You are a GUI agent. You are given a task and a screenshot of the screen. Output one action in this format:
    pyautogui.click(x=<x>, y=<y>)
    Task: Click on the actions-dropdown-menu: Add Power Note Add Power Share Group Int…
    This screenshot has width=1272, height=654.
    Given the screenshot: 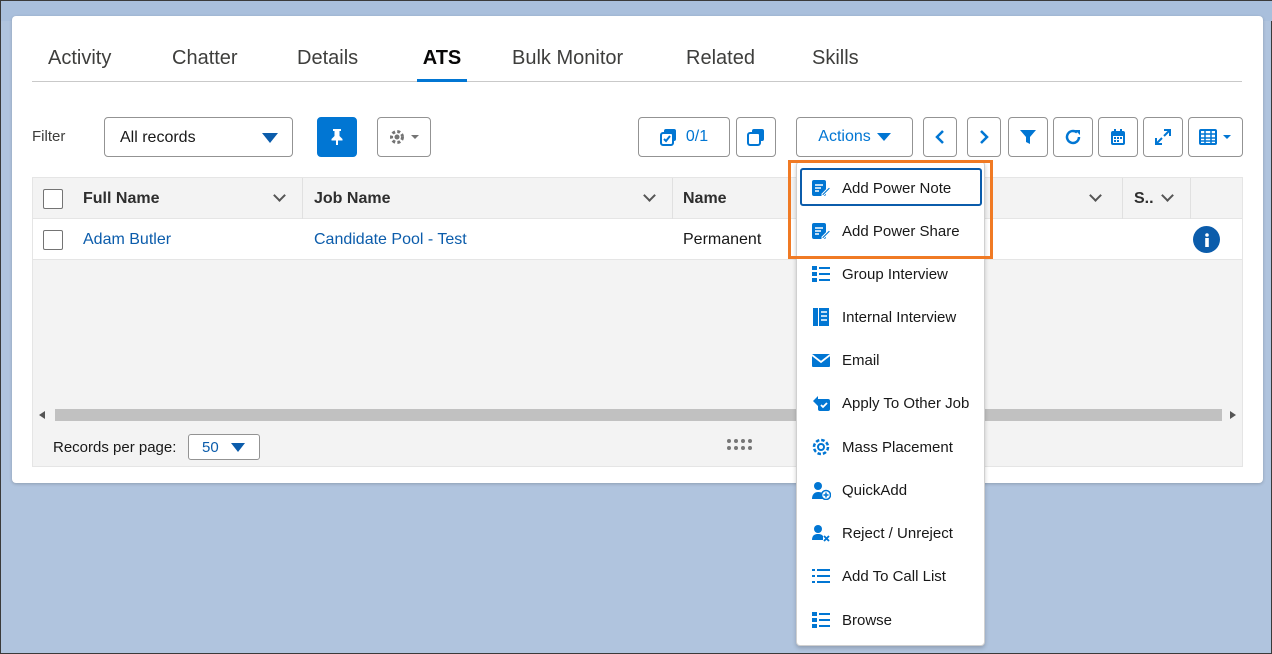 What is the action you would take?
    pyautogui.click(x=890, y=403)
    